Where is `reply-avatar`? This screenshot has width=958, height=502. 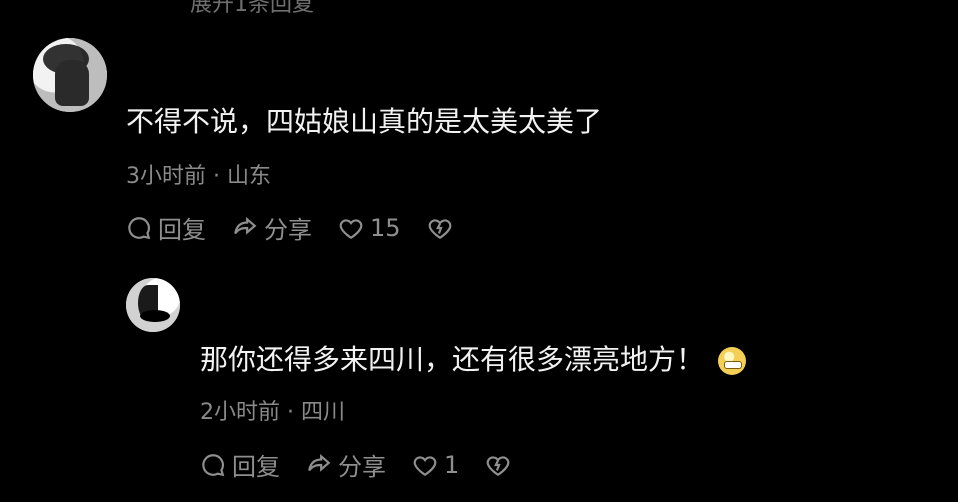
reply-avatar is located at coordinates (153, 305).